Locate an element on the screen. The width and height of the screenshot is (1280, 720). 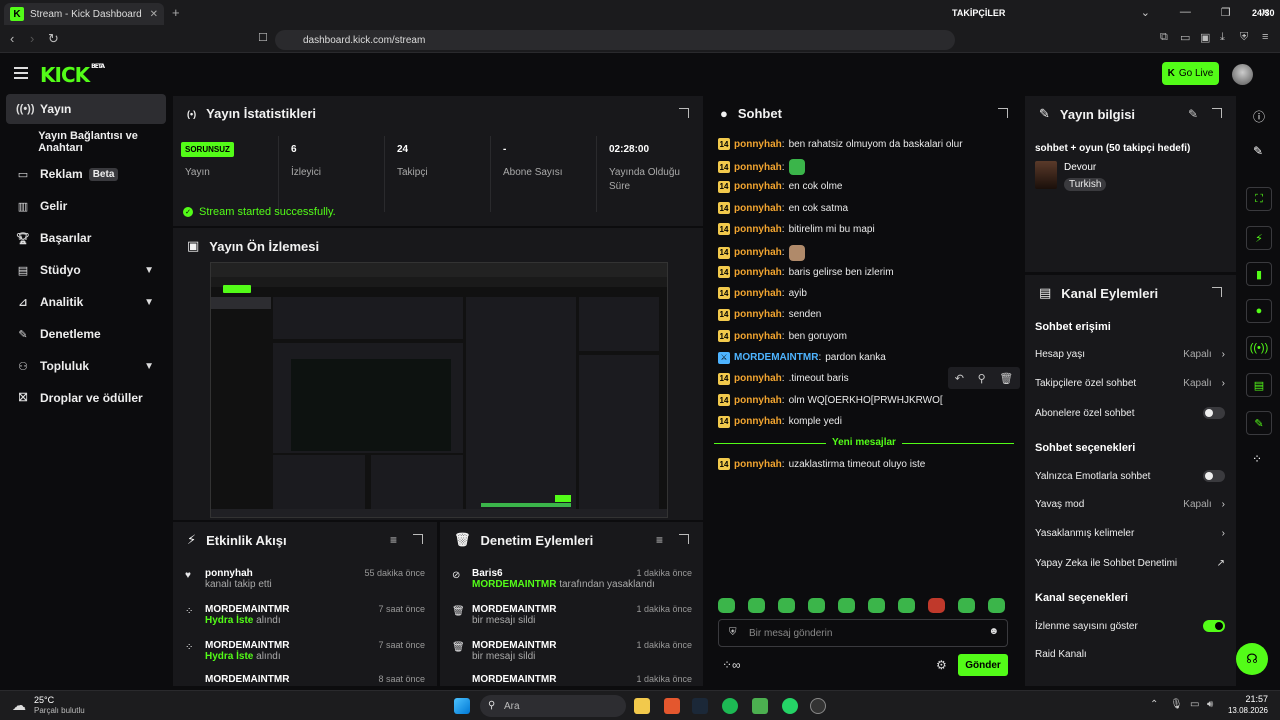
hamburger-menu-icon is located at coordinates (21, 74).